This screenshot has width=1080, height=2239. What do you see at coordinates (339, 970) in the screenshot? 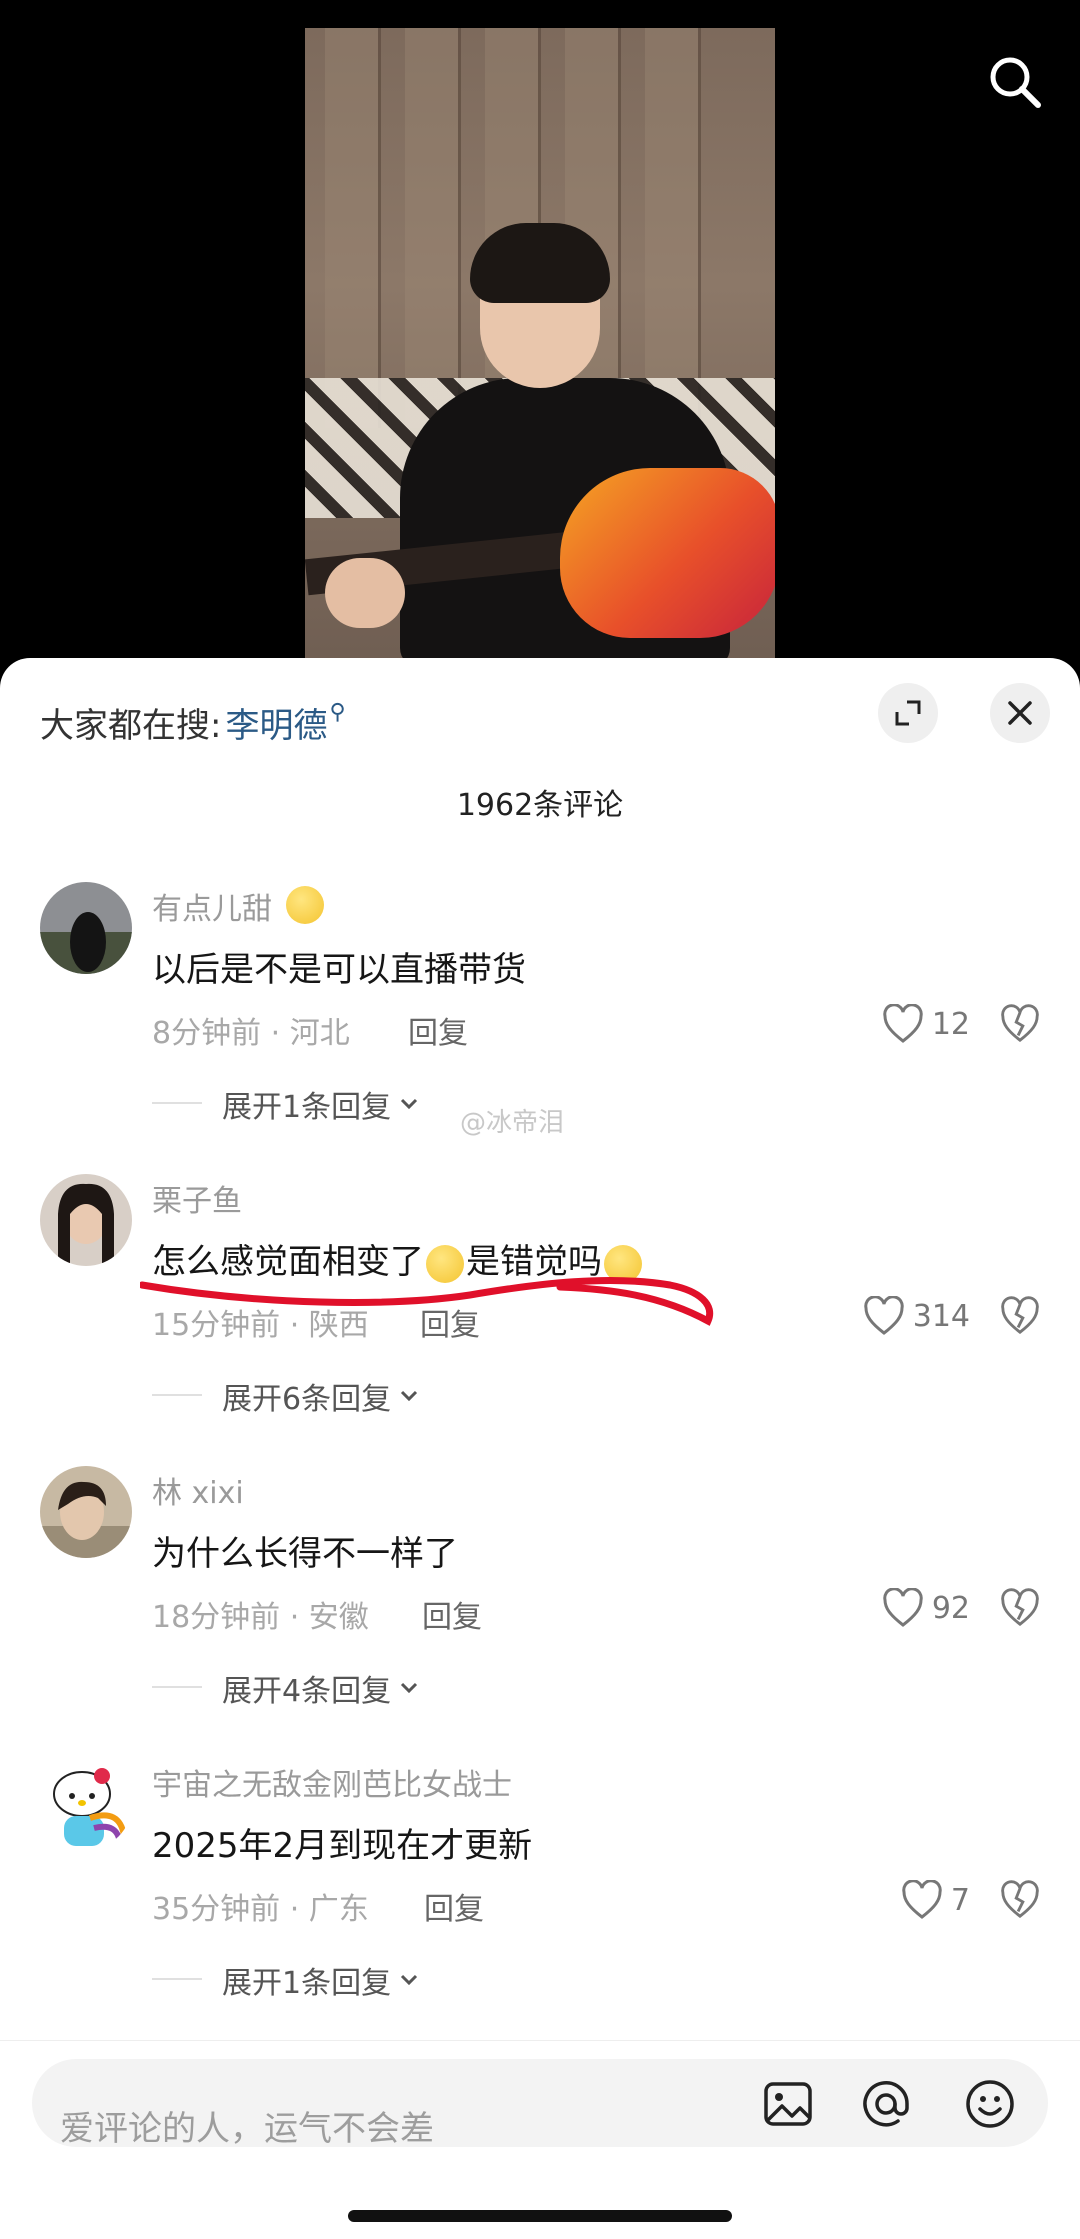
I see `comment-content: 以后是不是可以直播带货` at bounding box center [339, 970].